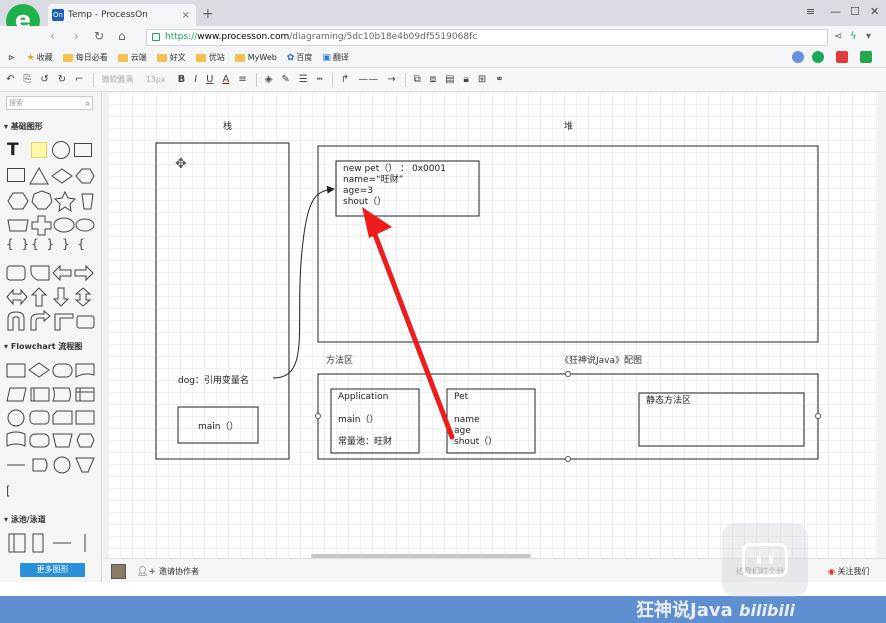  Describe the element at coordinates (122, 36) in the screenshot. I see `home-icon: ⌂` at that location.